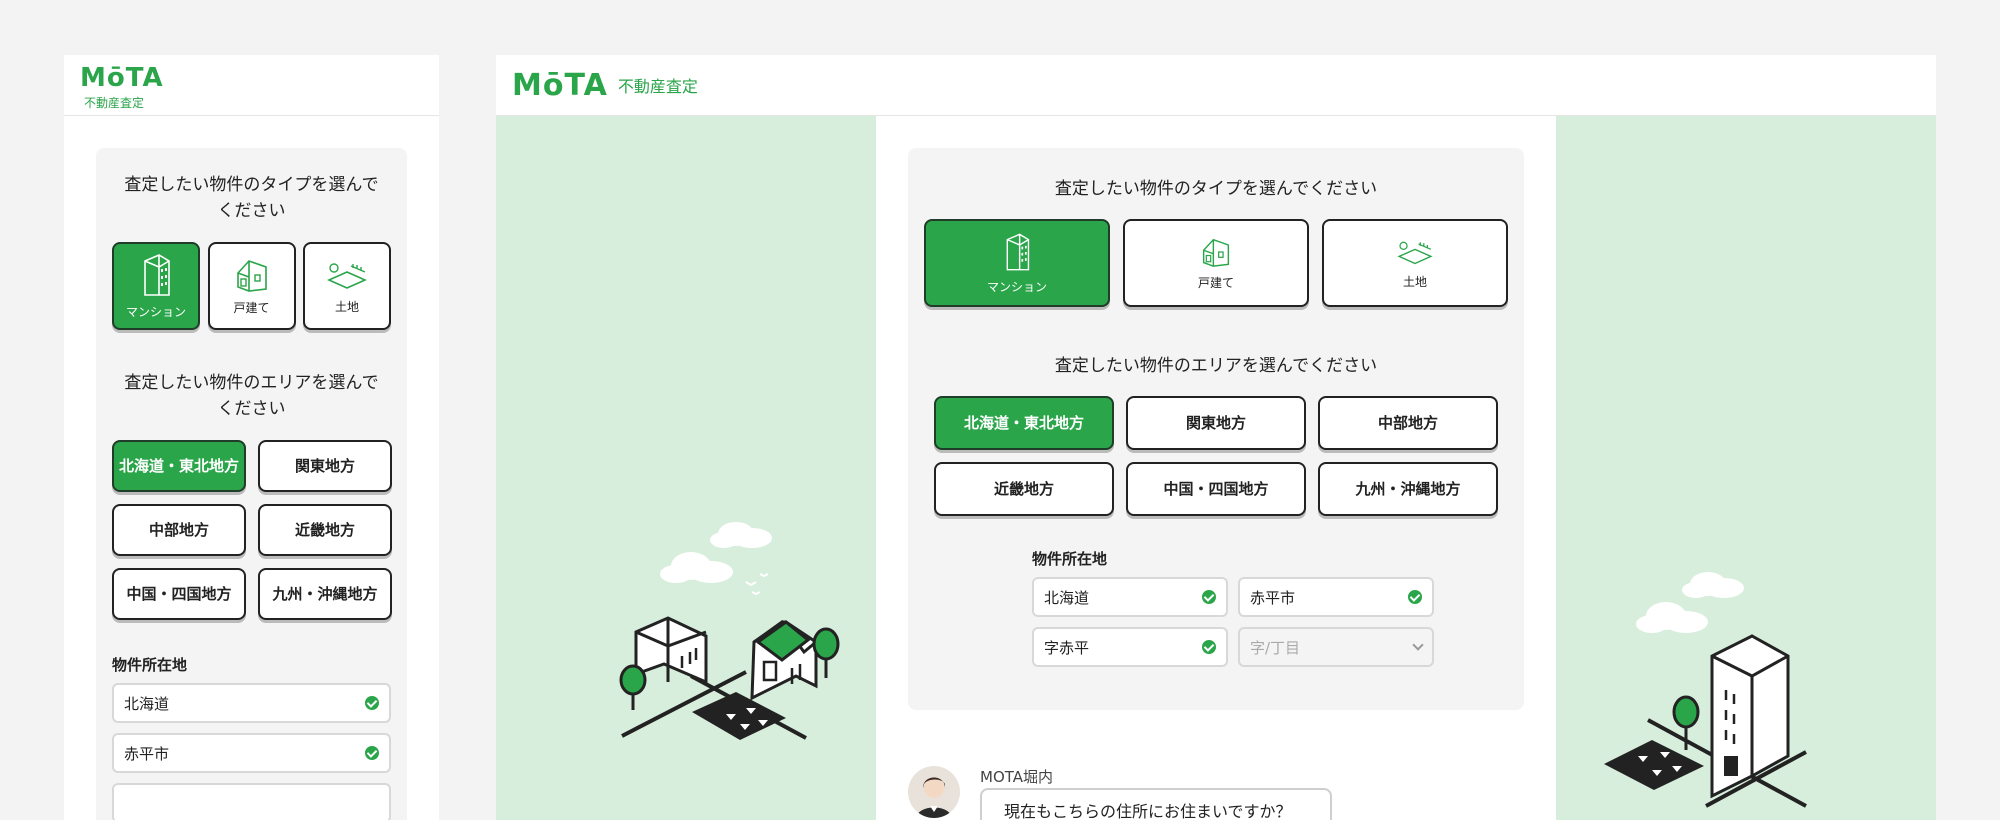 The image size is (2000, 820). What do you see at coordinates (729, 631) in the screenshot?
I see `houses-illustration` at bounding box center [729, 631].